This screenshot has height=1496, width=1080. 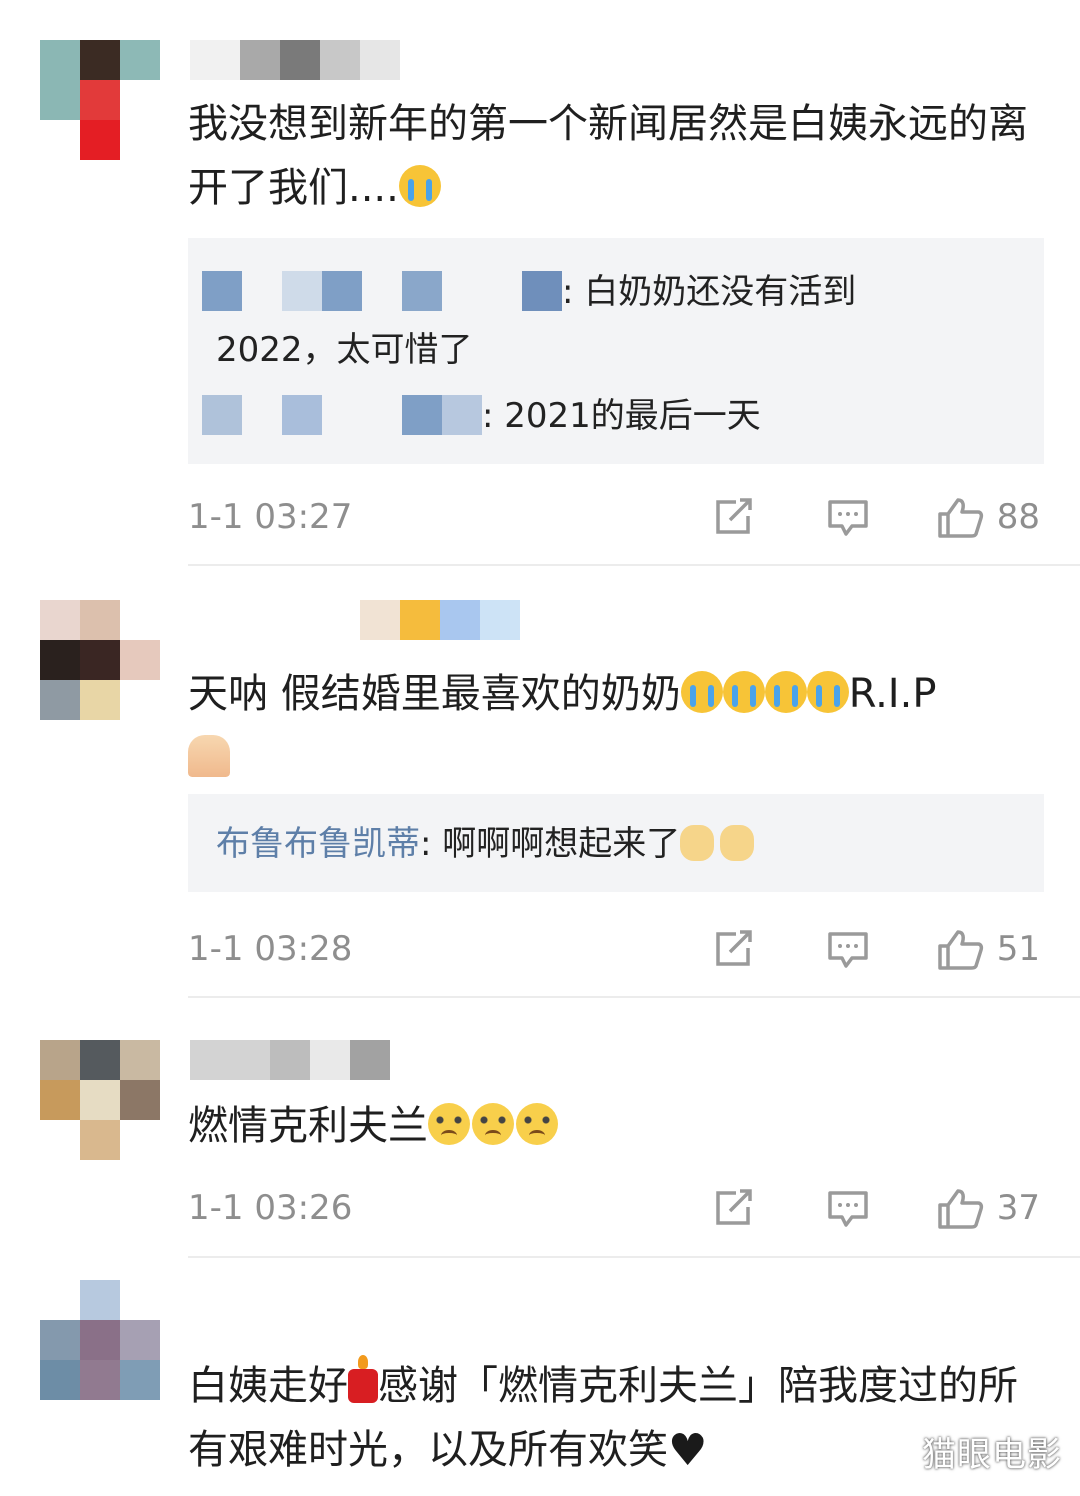 I want to click on reply-text: : 啊啊啊想起来了, so click(x=550, y=844).